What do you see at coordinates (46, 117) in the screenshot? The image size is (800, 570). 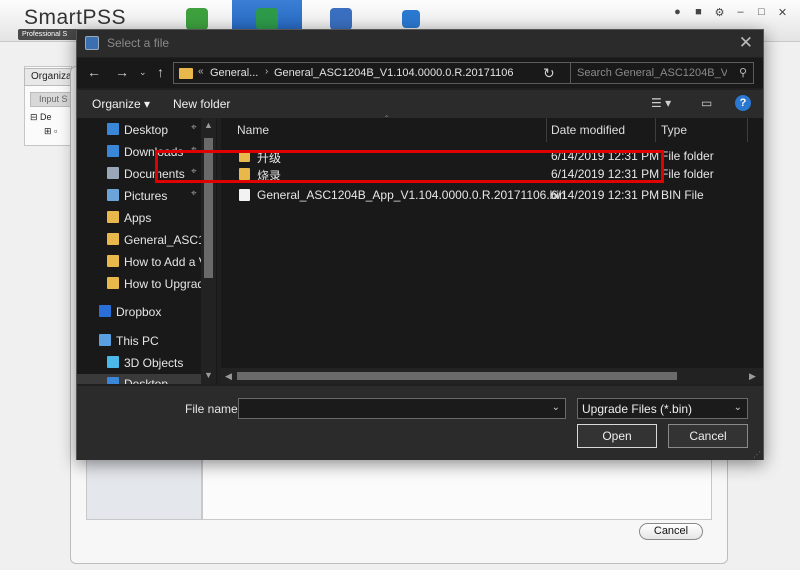 I see `tree-root-label: De` at bounding box center [46, 117].